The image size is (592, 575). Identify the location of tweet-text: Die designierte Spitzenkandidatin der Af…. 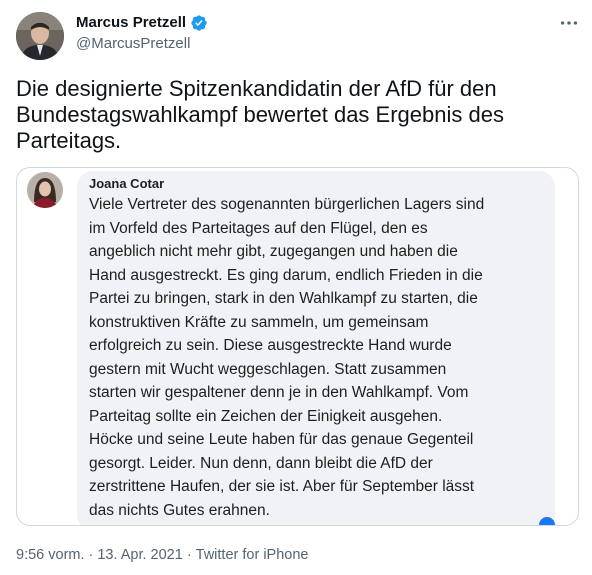
(260, 114).